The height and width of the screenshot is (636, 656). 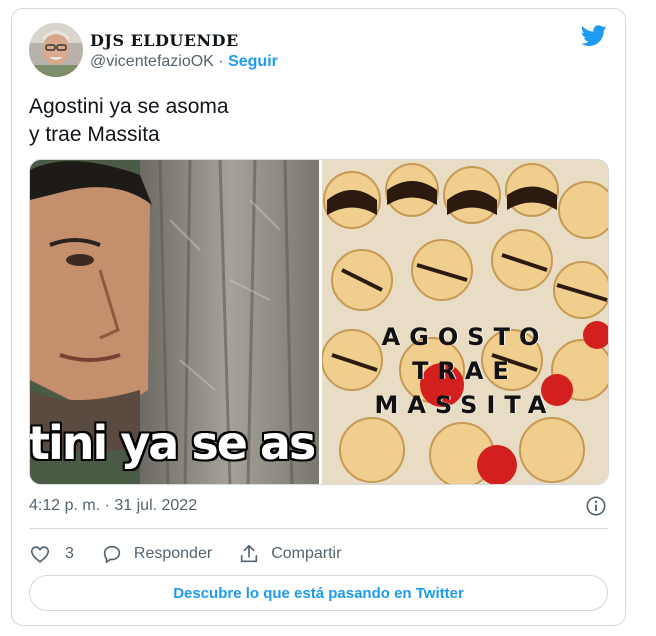 What do you see at coordinates (173, 443) in the screenshot?
I see `meme-caption-left: tini ya se as` at bounding box center [173, 443].